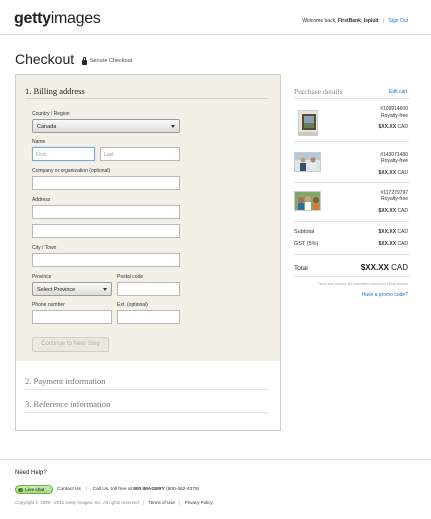 This screenshot has width=431, height=519. I want to click on header-divider, so click(215, 34).